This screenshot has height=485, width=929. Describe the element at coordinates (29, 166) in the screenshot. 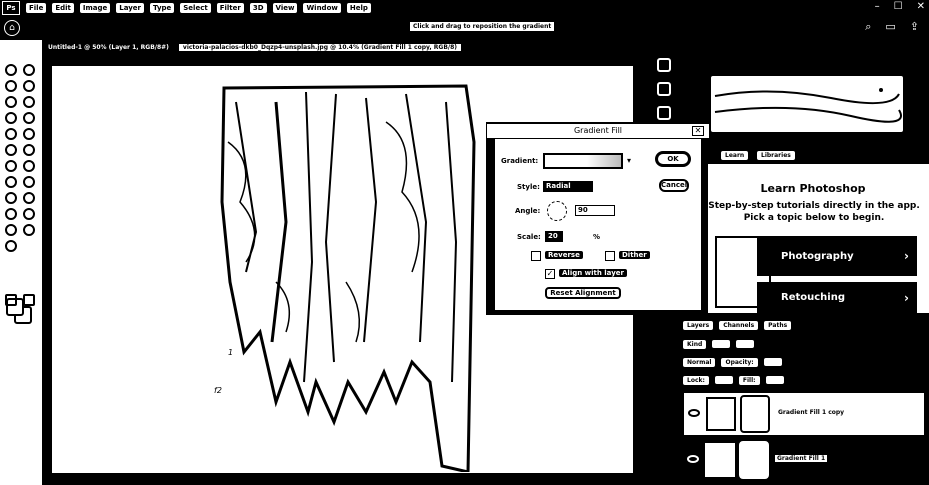

I see `gradient-tool-icon` at that location.